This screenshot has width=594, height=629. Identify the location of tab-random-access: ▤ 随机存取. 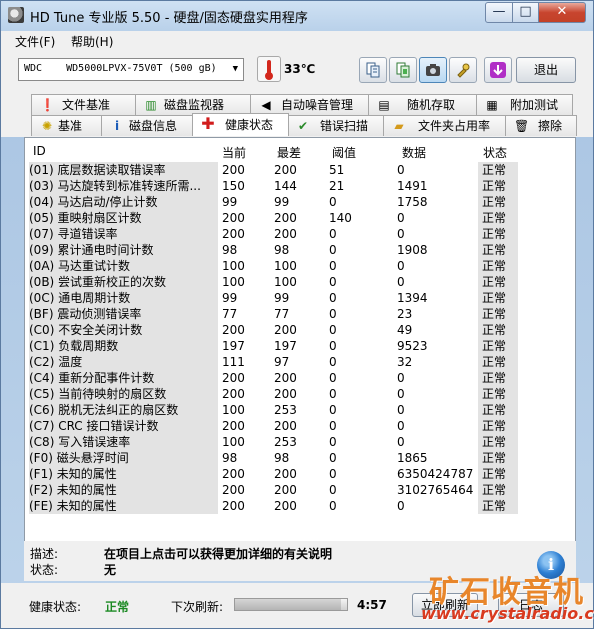
(423, 104).